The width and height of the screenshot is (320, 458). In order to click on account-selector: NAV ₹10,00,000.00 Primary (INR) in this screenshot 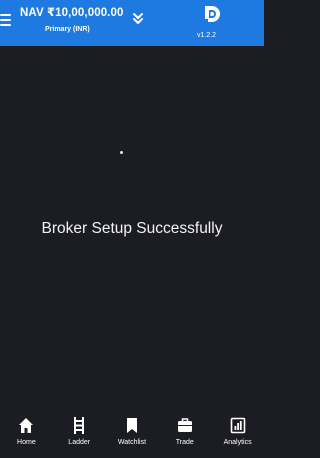, I will do `click(83, 23)`.